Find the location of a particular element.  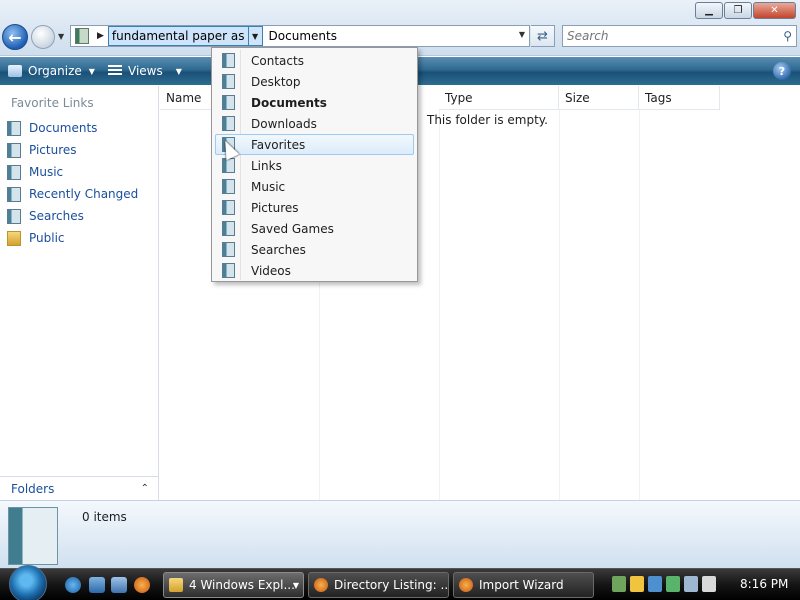

public-folder-icon is located at coordinates (14, 238).